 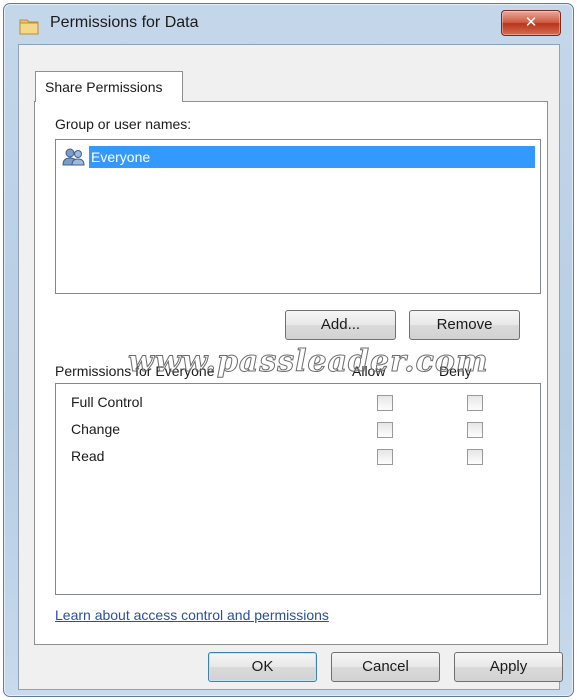 What do you see at coordinates (385, 403) in the screenshot?
I see `full-control-allow-checkbox` at bounding box center [385, 403].